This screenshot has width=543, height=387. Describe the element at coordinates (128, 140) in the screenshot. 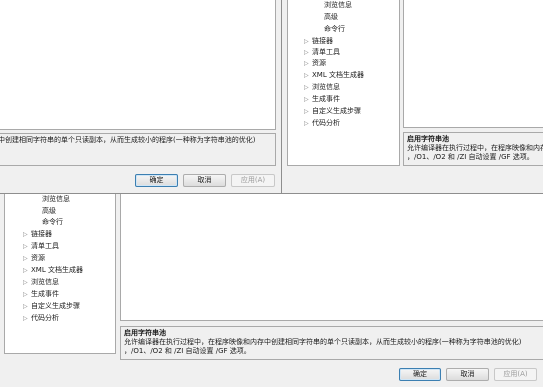

I see `description-text: 中创建相同字符串的单个只读副本，从而生成较小的程序(一种称为字符串池的优化)` at that location.